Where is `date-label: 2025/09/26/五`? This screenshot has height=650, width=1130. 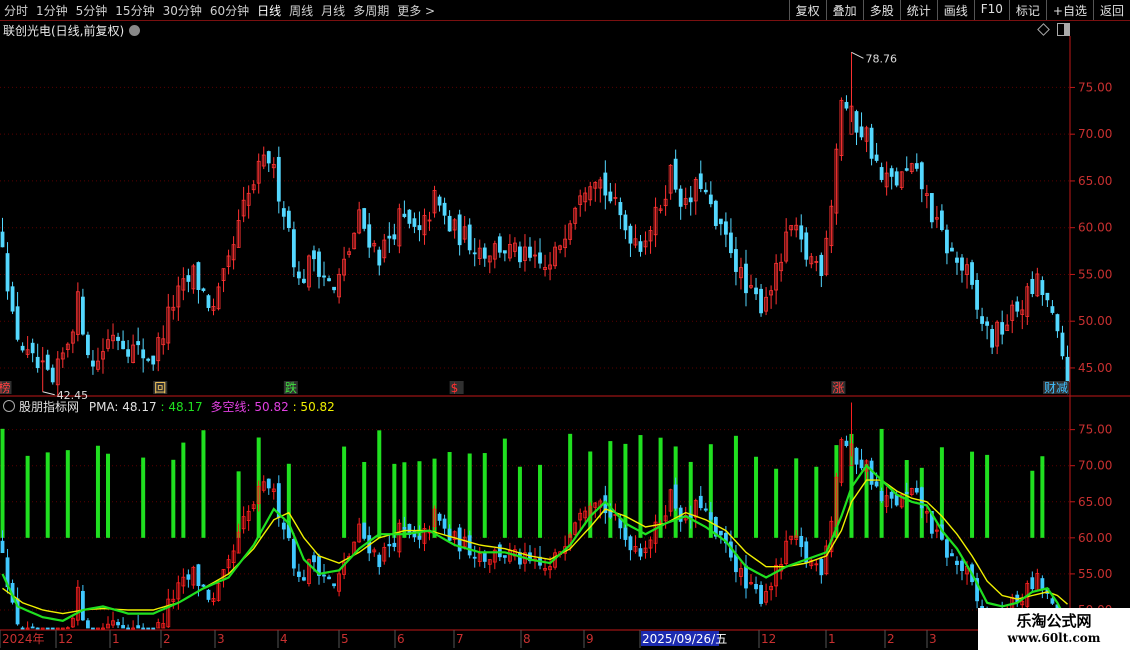
date-label: 2025/09/26/五 is located at coordinates (684, 639).